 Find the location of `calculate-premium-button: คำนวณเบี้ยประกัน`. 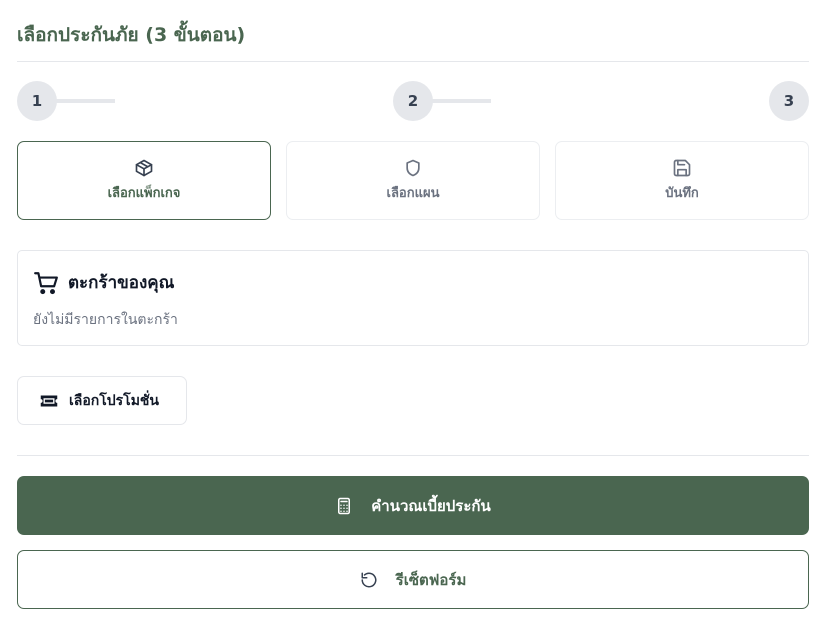

calculate-premium-button: คำนวณเบี้ยประกัน is located at coordinates (413, 505).